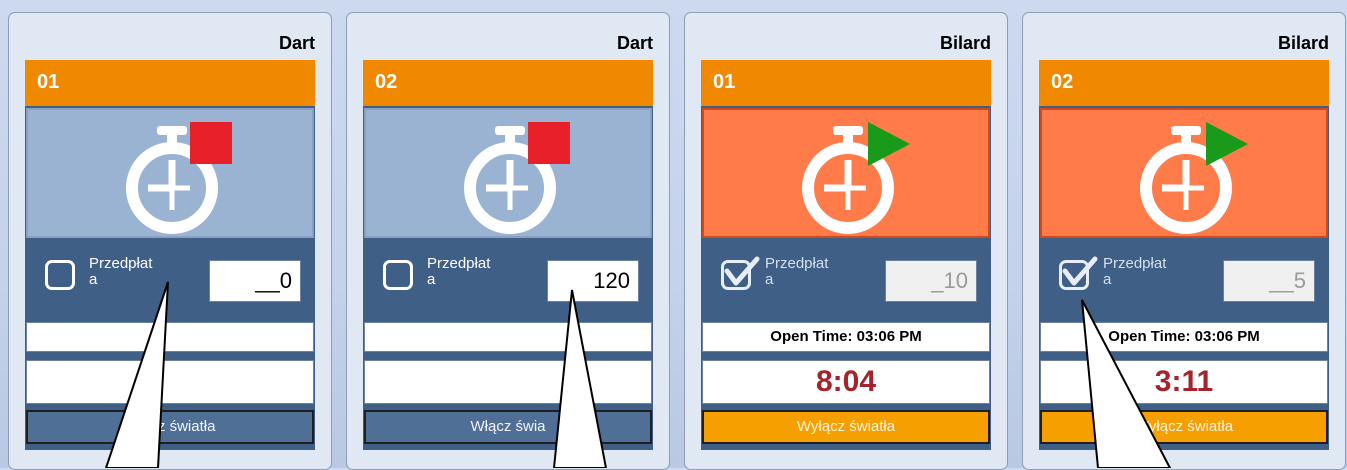  Describe the element at coordinates (593, 281) in the screenshot. I see `prepaid-amount-input: 120` at that location.